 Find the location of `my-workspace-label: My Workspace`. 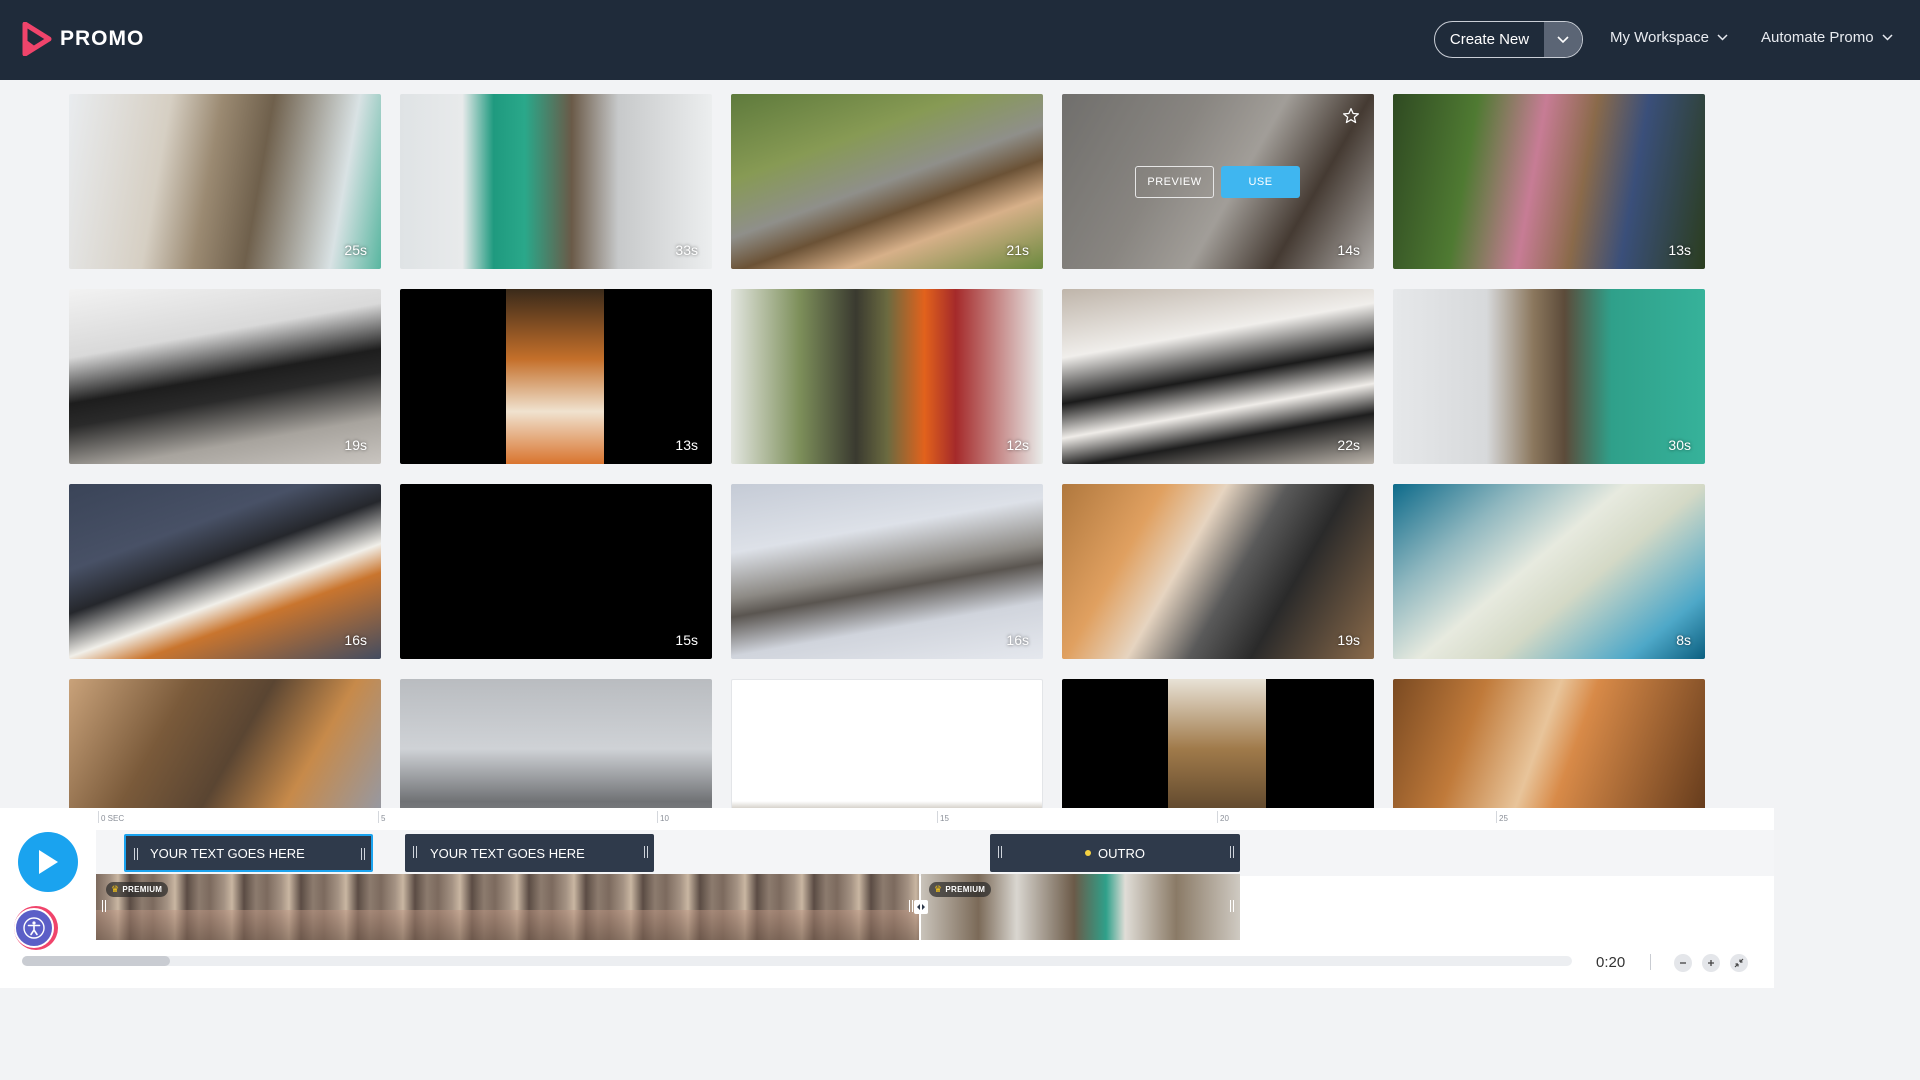

my-workspace-label: My Workspace is located at coordinates (1659, 37).